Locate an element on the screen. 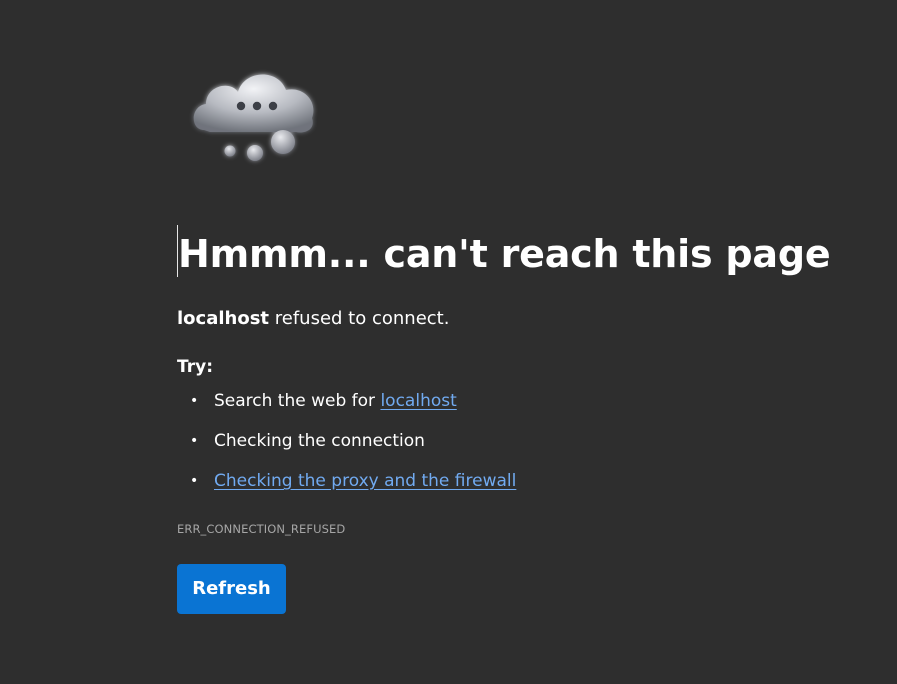 This screenshot has width=897, height=684. try-label: Try: is located at coordinates (195, 367).